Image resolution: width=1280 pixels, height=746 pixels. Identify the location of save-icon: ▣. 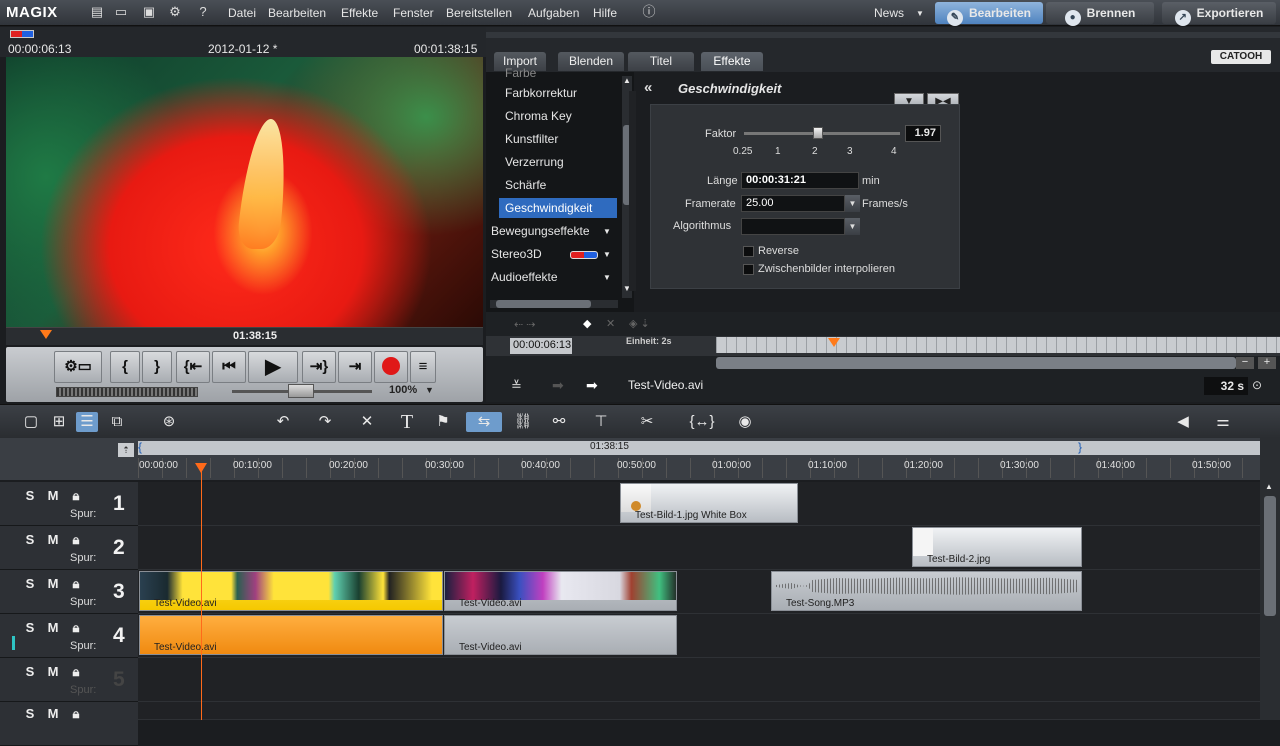
(149, 12).